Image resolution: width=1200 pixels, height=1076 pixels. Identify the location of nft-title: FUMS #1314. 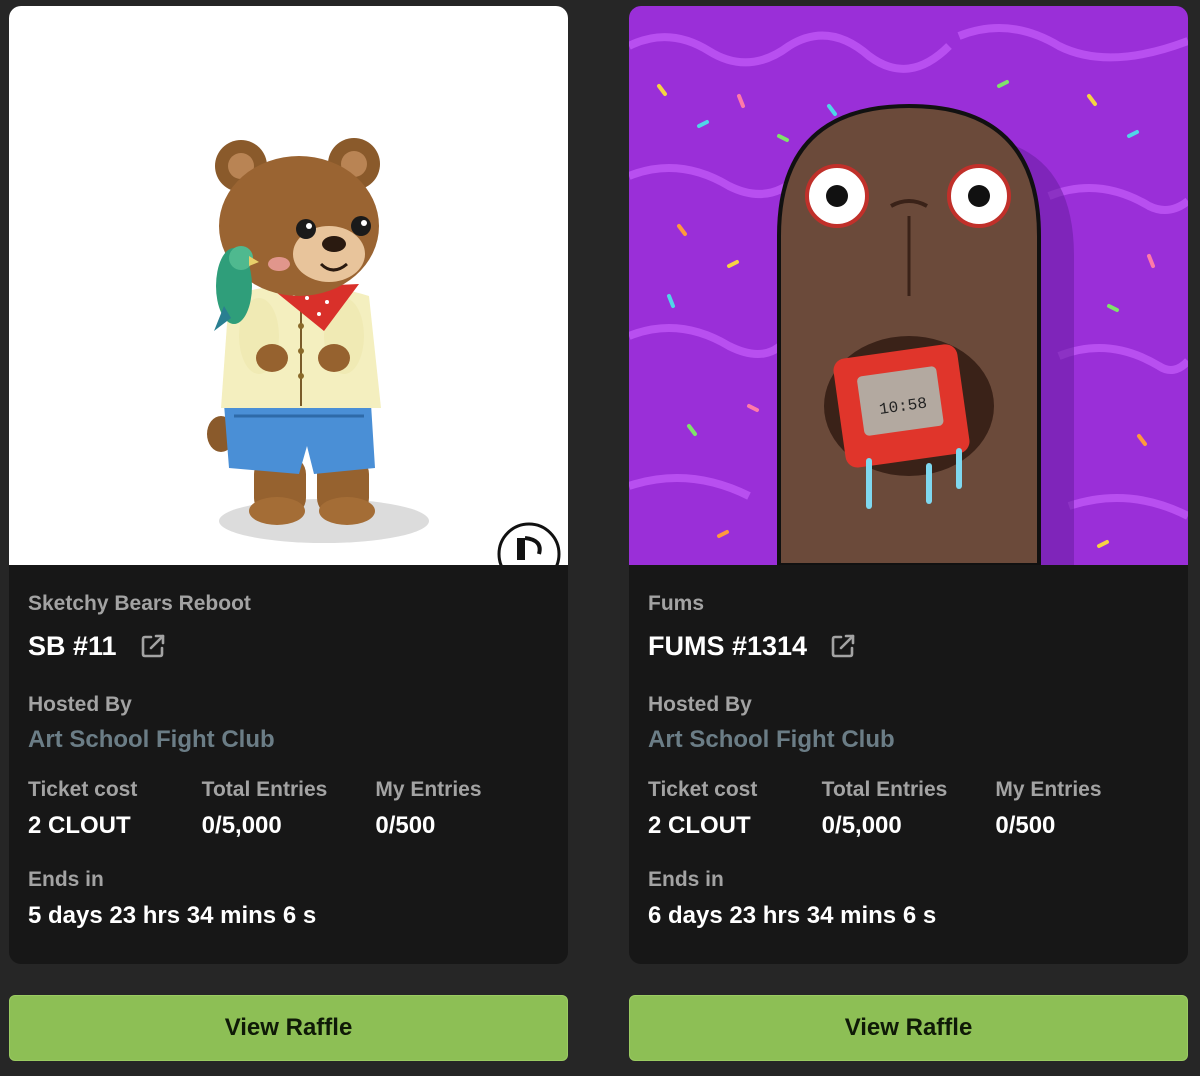
(728, 645).